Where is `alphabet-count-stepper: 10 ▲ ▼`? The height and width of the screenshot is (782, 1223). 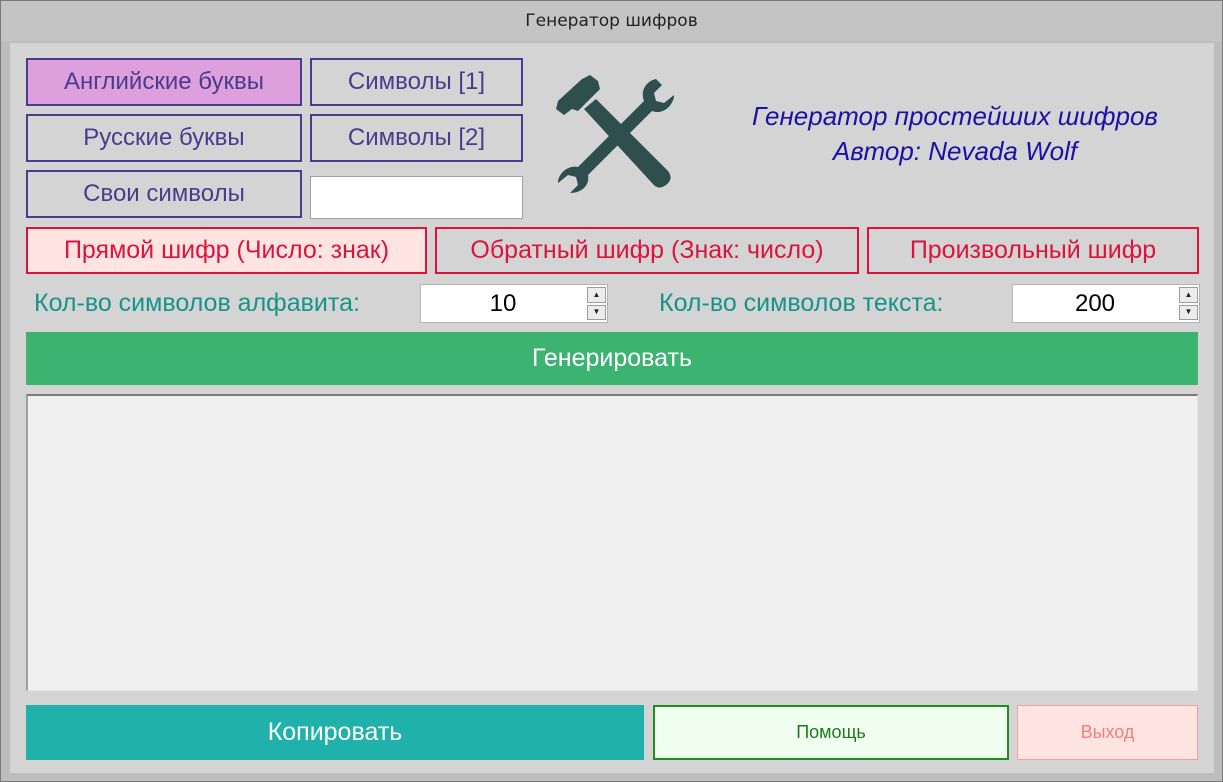 alphabet-count-stepper: 10 ▲ ▼ is located at coordinates (514, 303).